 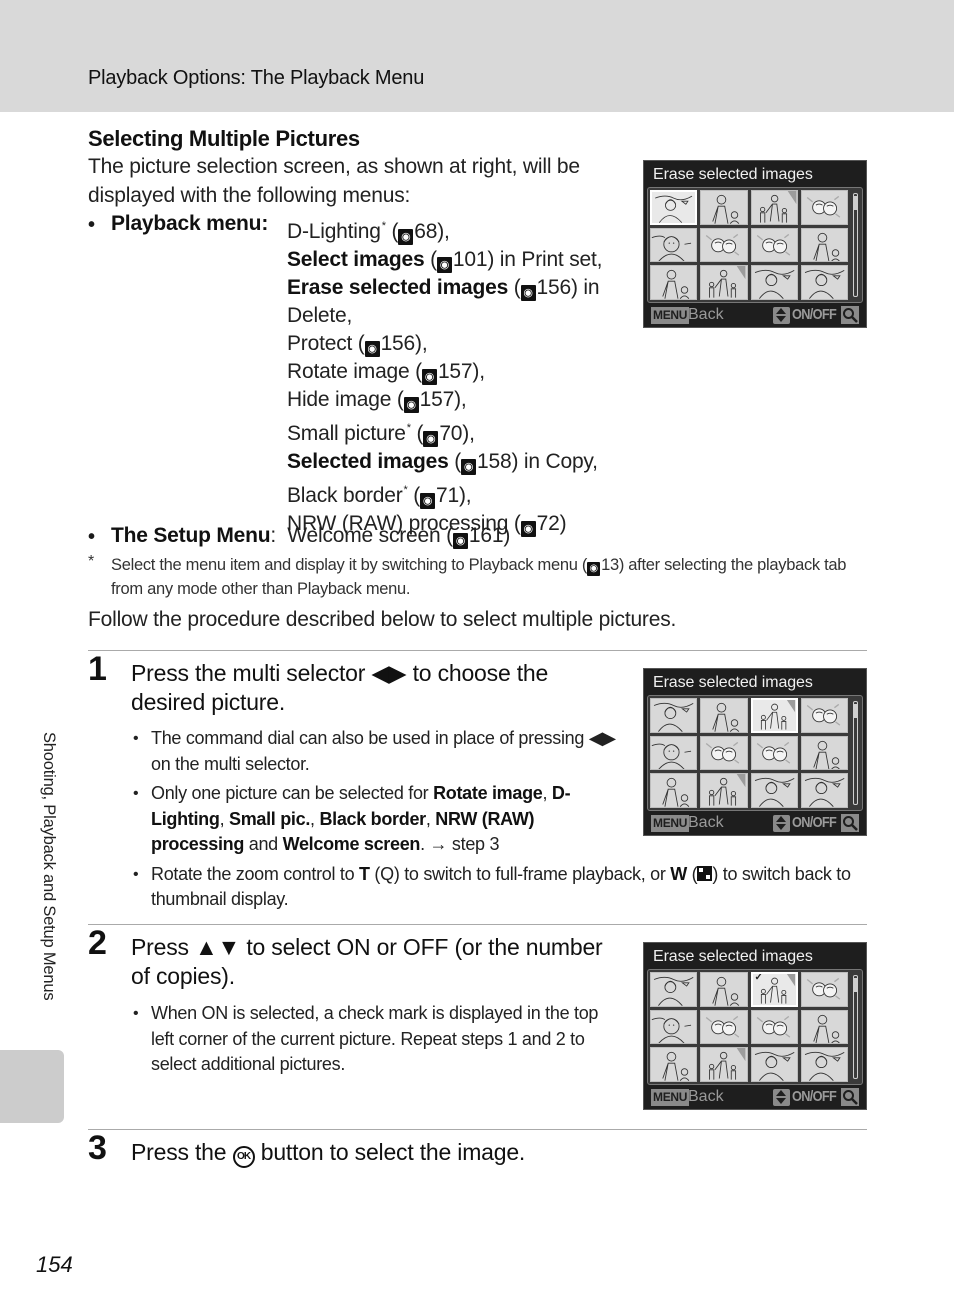 I want to click on setup-menu-label: The Setup Menu, so click(x=191, y=535).